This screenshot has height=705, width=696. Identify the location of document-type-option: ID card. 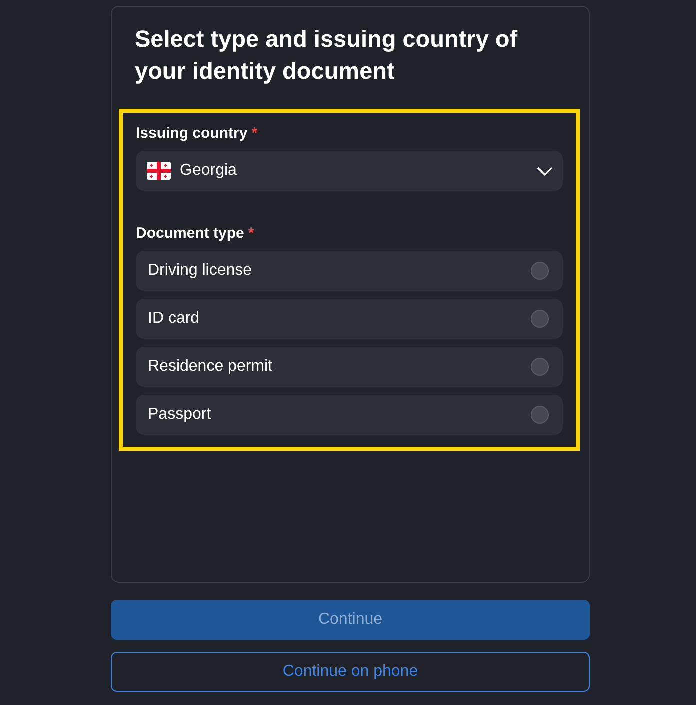
(349, 319).